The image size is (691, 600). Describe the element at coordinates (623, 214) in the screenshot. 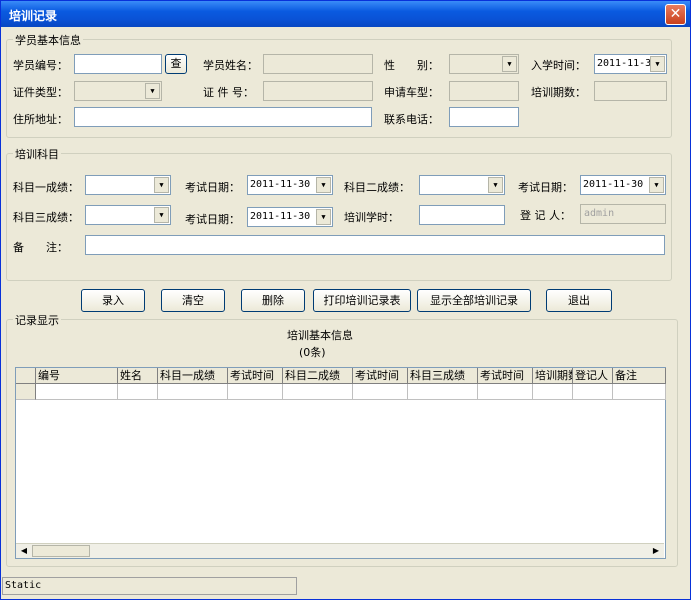

I see `recorder-input: admin` at that location.